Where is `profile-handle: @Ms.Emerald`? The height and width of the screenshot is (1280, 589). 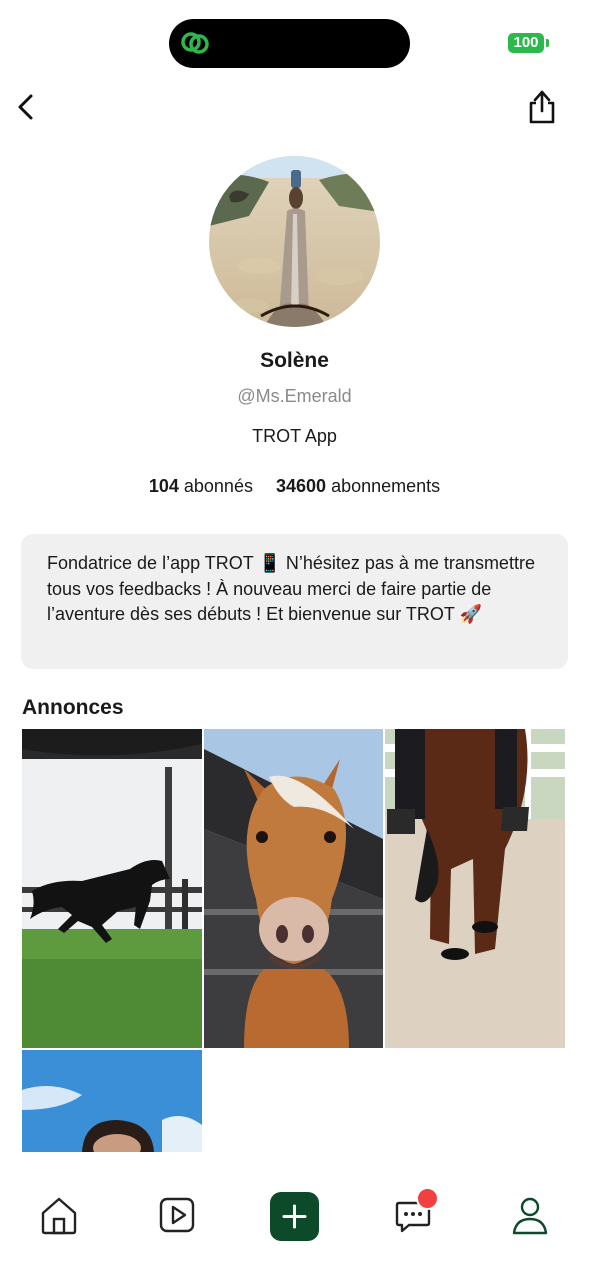
profile-handle: @Ms.Emerald is located at coordinates (294, 396).